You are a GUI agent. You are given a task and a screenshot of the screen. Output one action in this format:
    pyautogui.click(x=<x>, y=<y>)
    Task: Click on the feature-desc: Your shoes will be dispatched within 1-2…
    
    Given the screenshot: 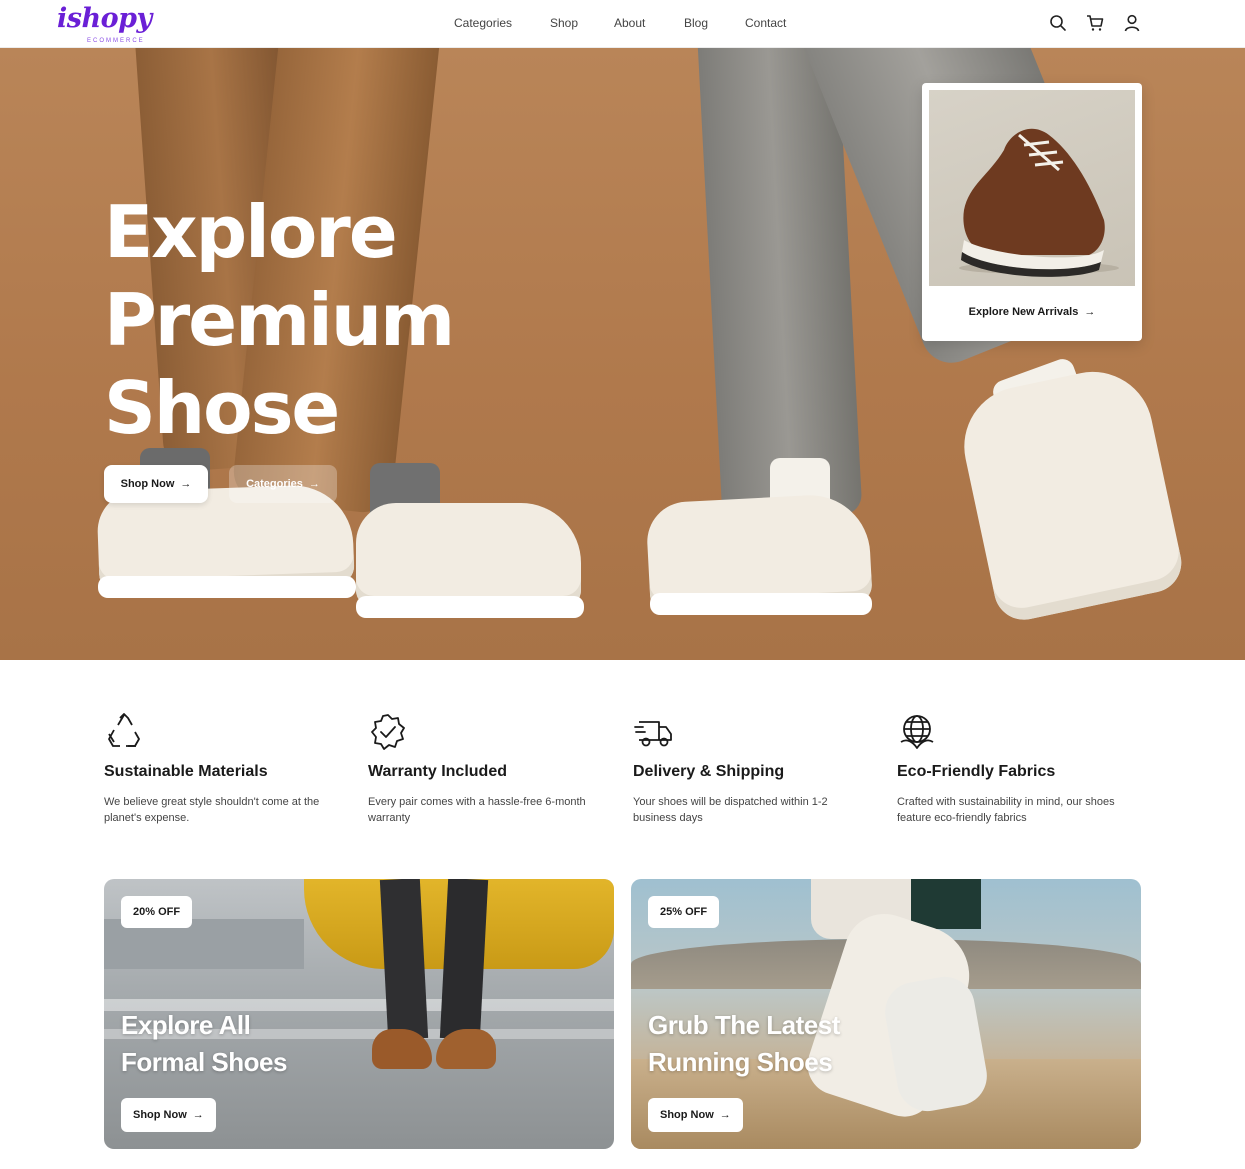 What is the action you would take?
    pyautogui.click(x=730, y=810)
    